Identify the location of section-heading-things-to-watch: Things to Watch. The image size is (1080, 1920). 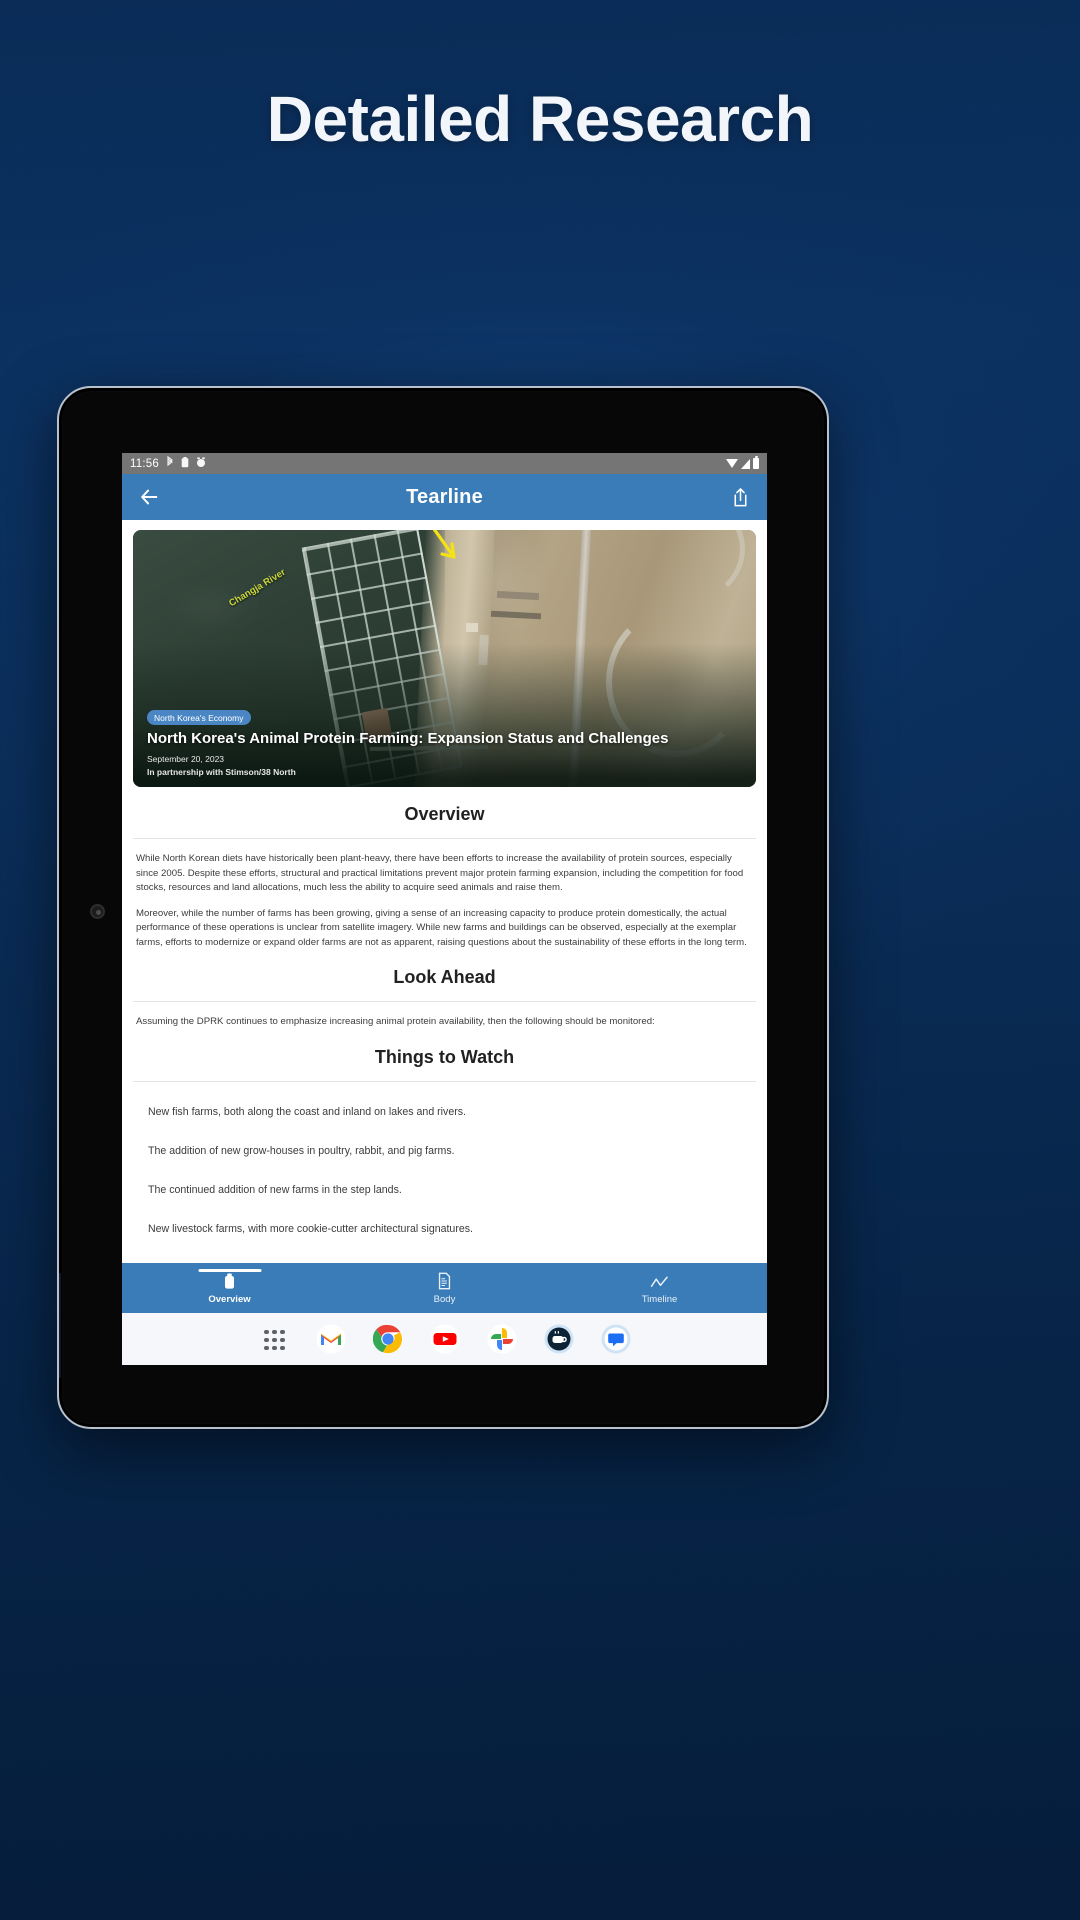
(444, 1057).